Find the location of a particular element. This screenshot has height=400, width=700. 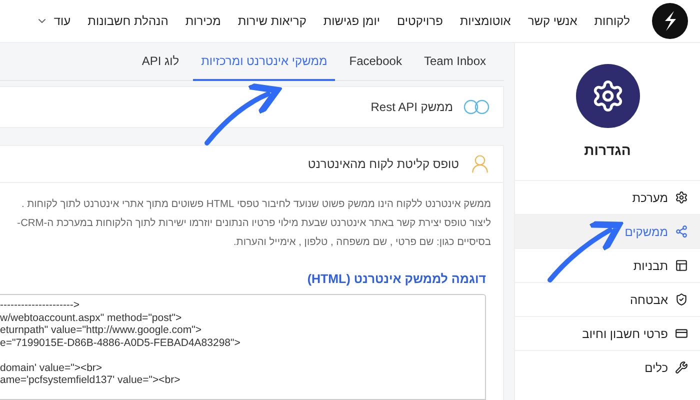

credit-card-icon is located at coordinates (681, 333).